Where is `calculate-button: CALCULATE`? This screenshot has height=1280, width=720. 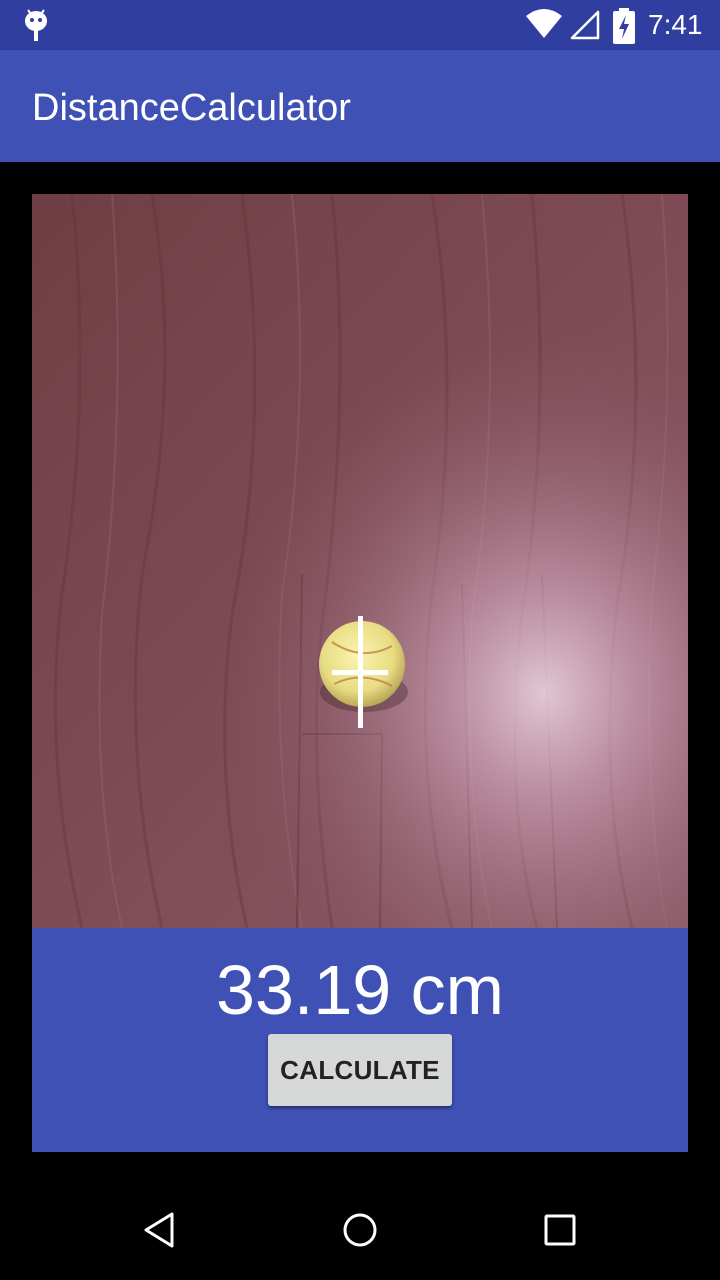 calculate-button: CALCULATE is located at coordinates (360, 1070).